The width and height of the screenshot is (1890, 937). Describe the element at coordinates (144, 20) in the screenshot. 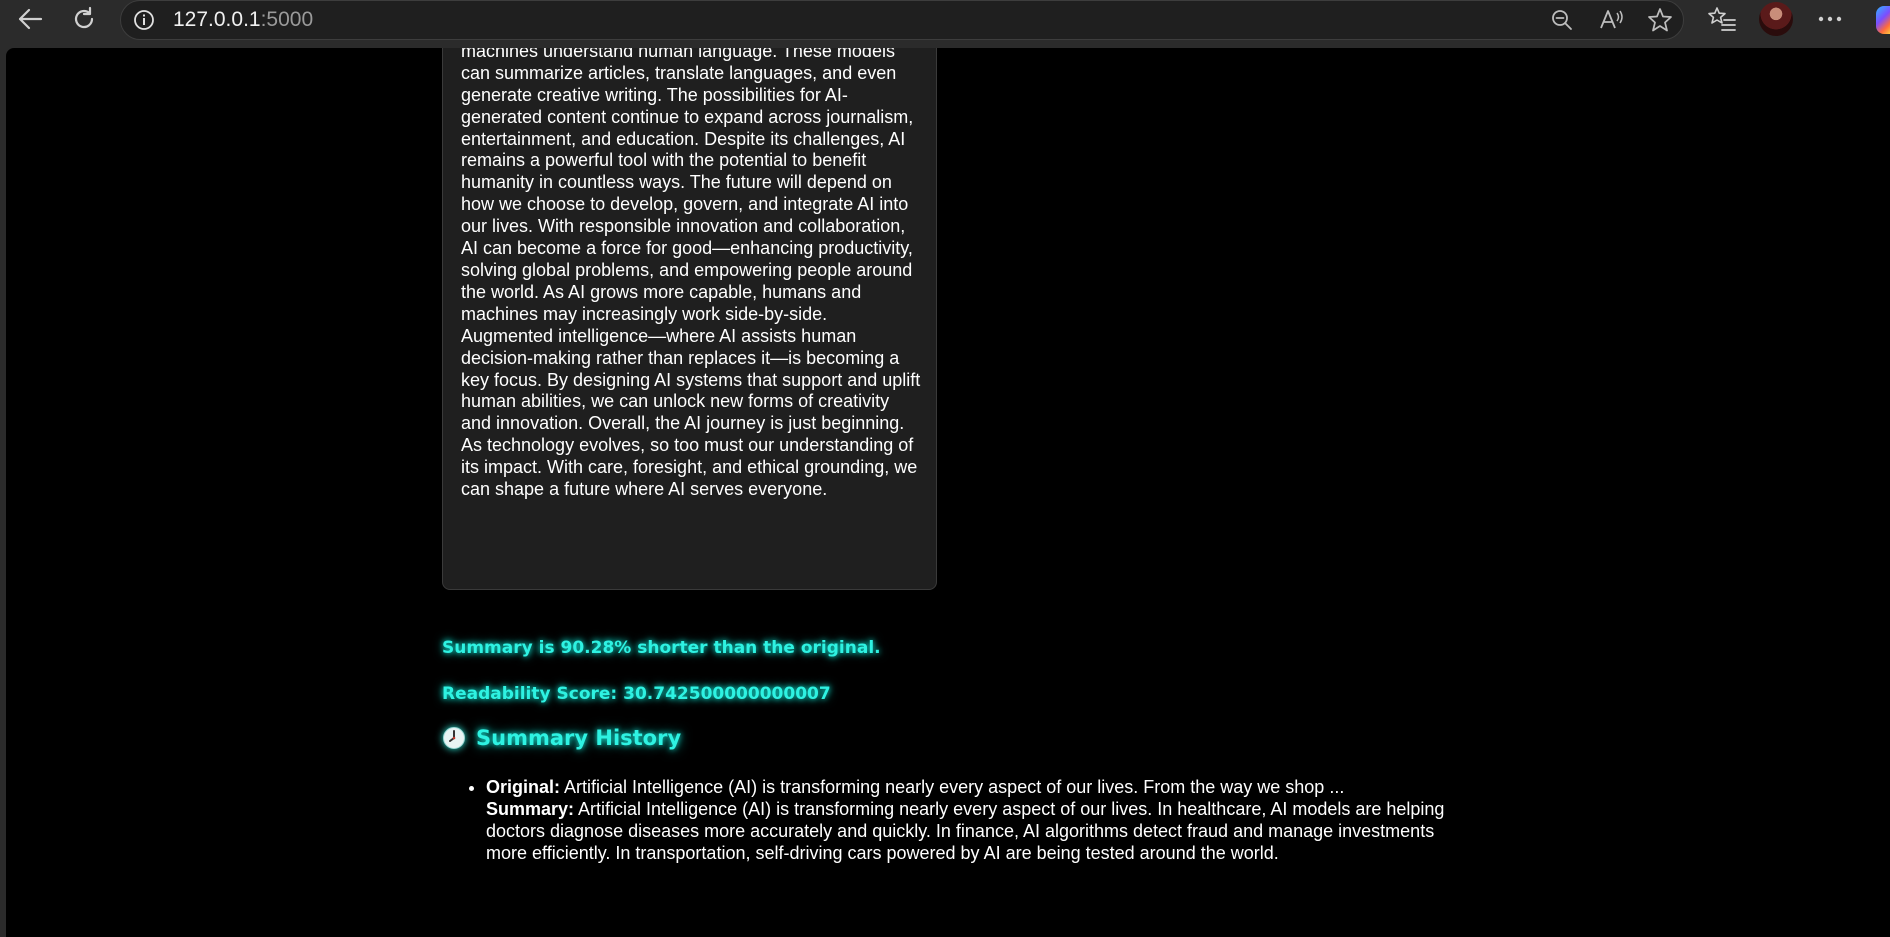

I see `site-info-icon` at that location.